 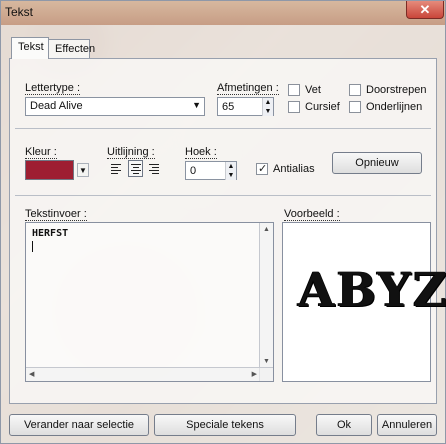 What do you see at coordinates (225, 425) in the screenshot?
I see `special-characters-button: Speciale tekens` at bounding box center [225, 425].